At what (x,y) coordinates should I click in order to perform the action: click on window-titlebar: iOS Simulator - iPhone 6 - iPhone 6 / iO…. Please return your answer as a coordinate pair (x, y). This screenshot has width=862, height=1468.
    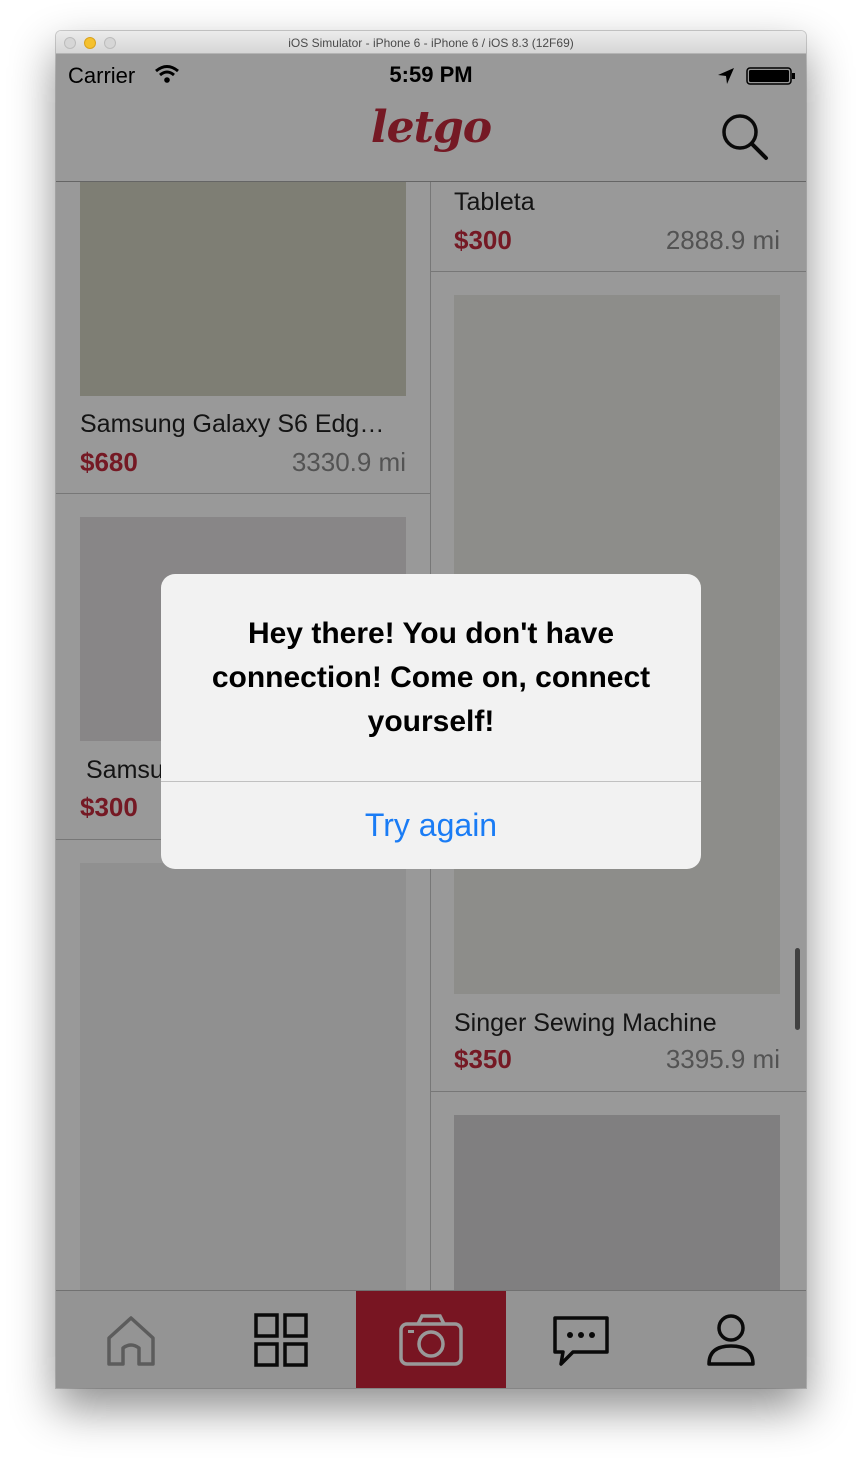
    Looking at the image, I should click on (431, 42).